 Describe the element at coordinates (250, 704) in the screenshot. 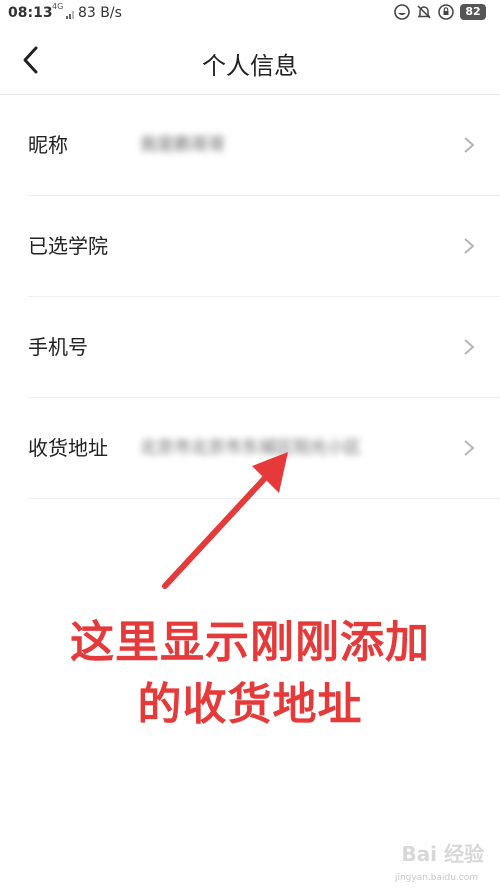

I see `annotation-text: 的收货地址` at that location.